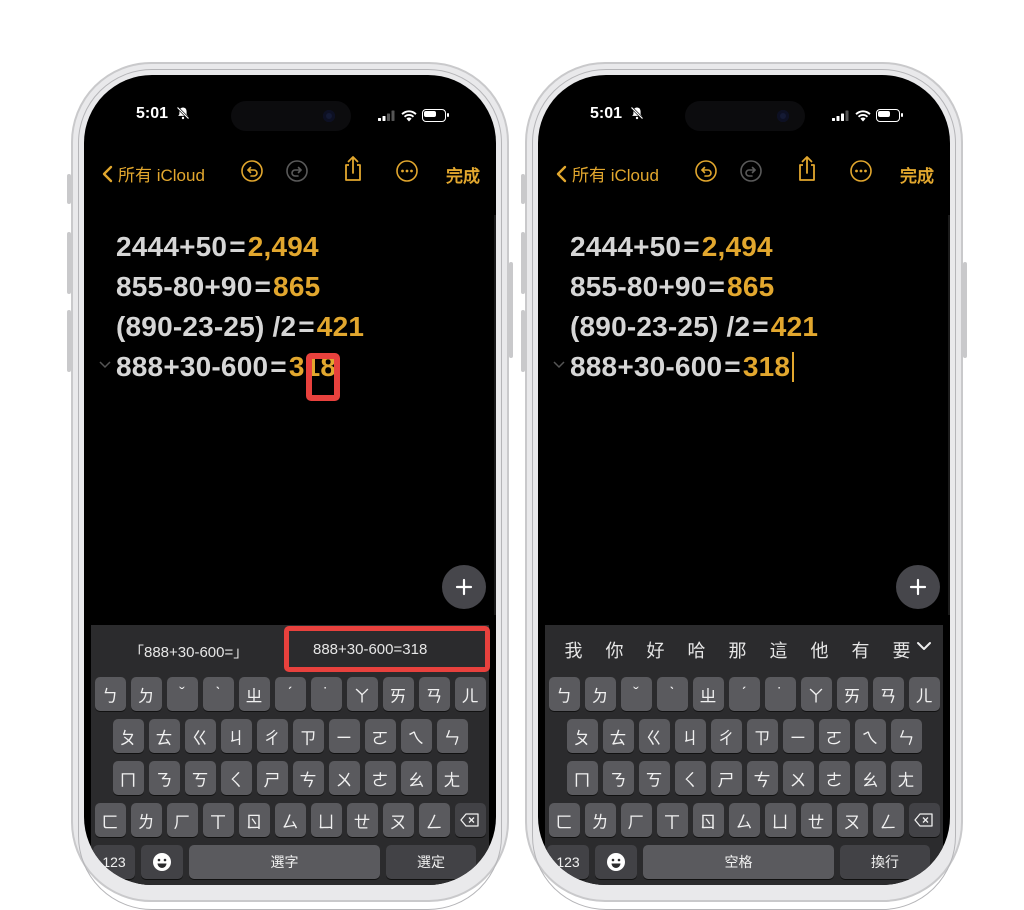 This screenshot has width=1024, height=910. What do you see at coordinates (600, 694) in the screenshot?
I see `key: ㄉ` at bounding box center [600, 694].